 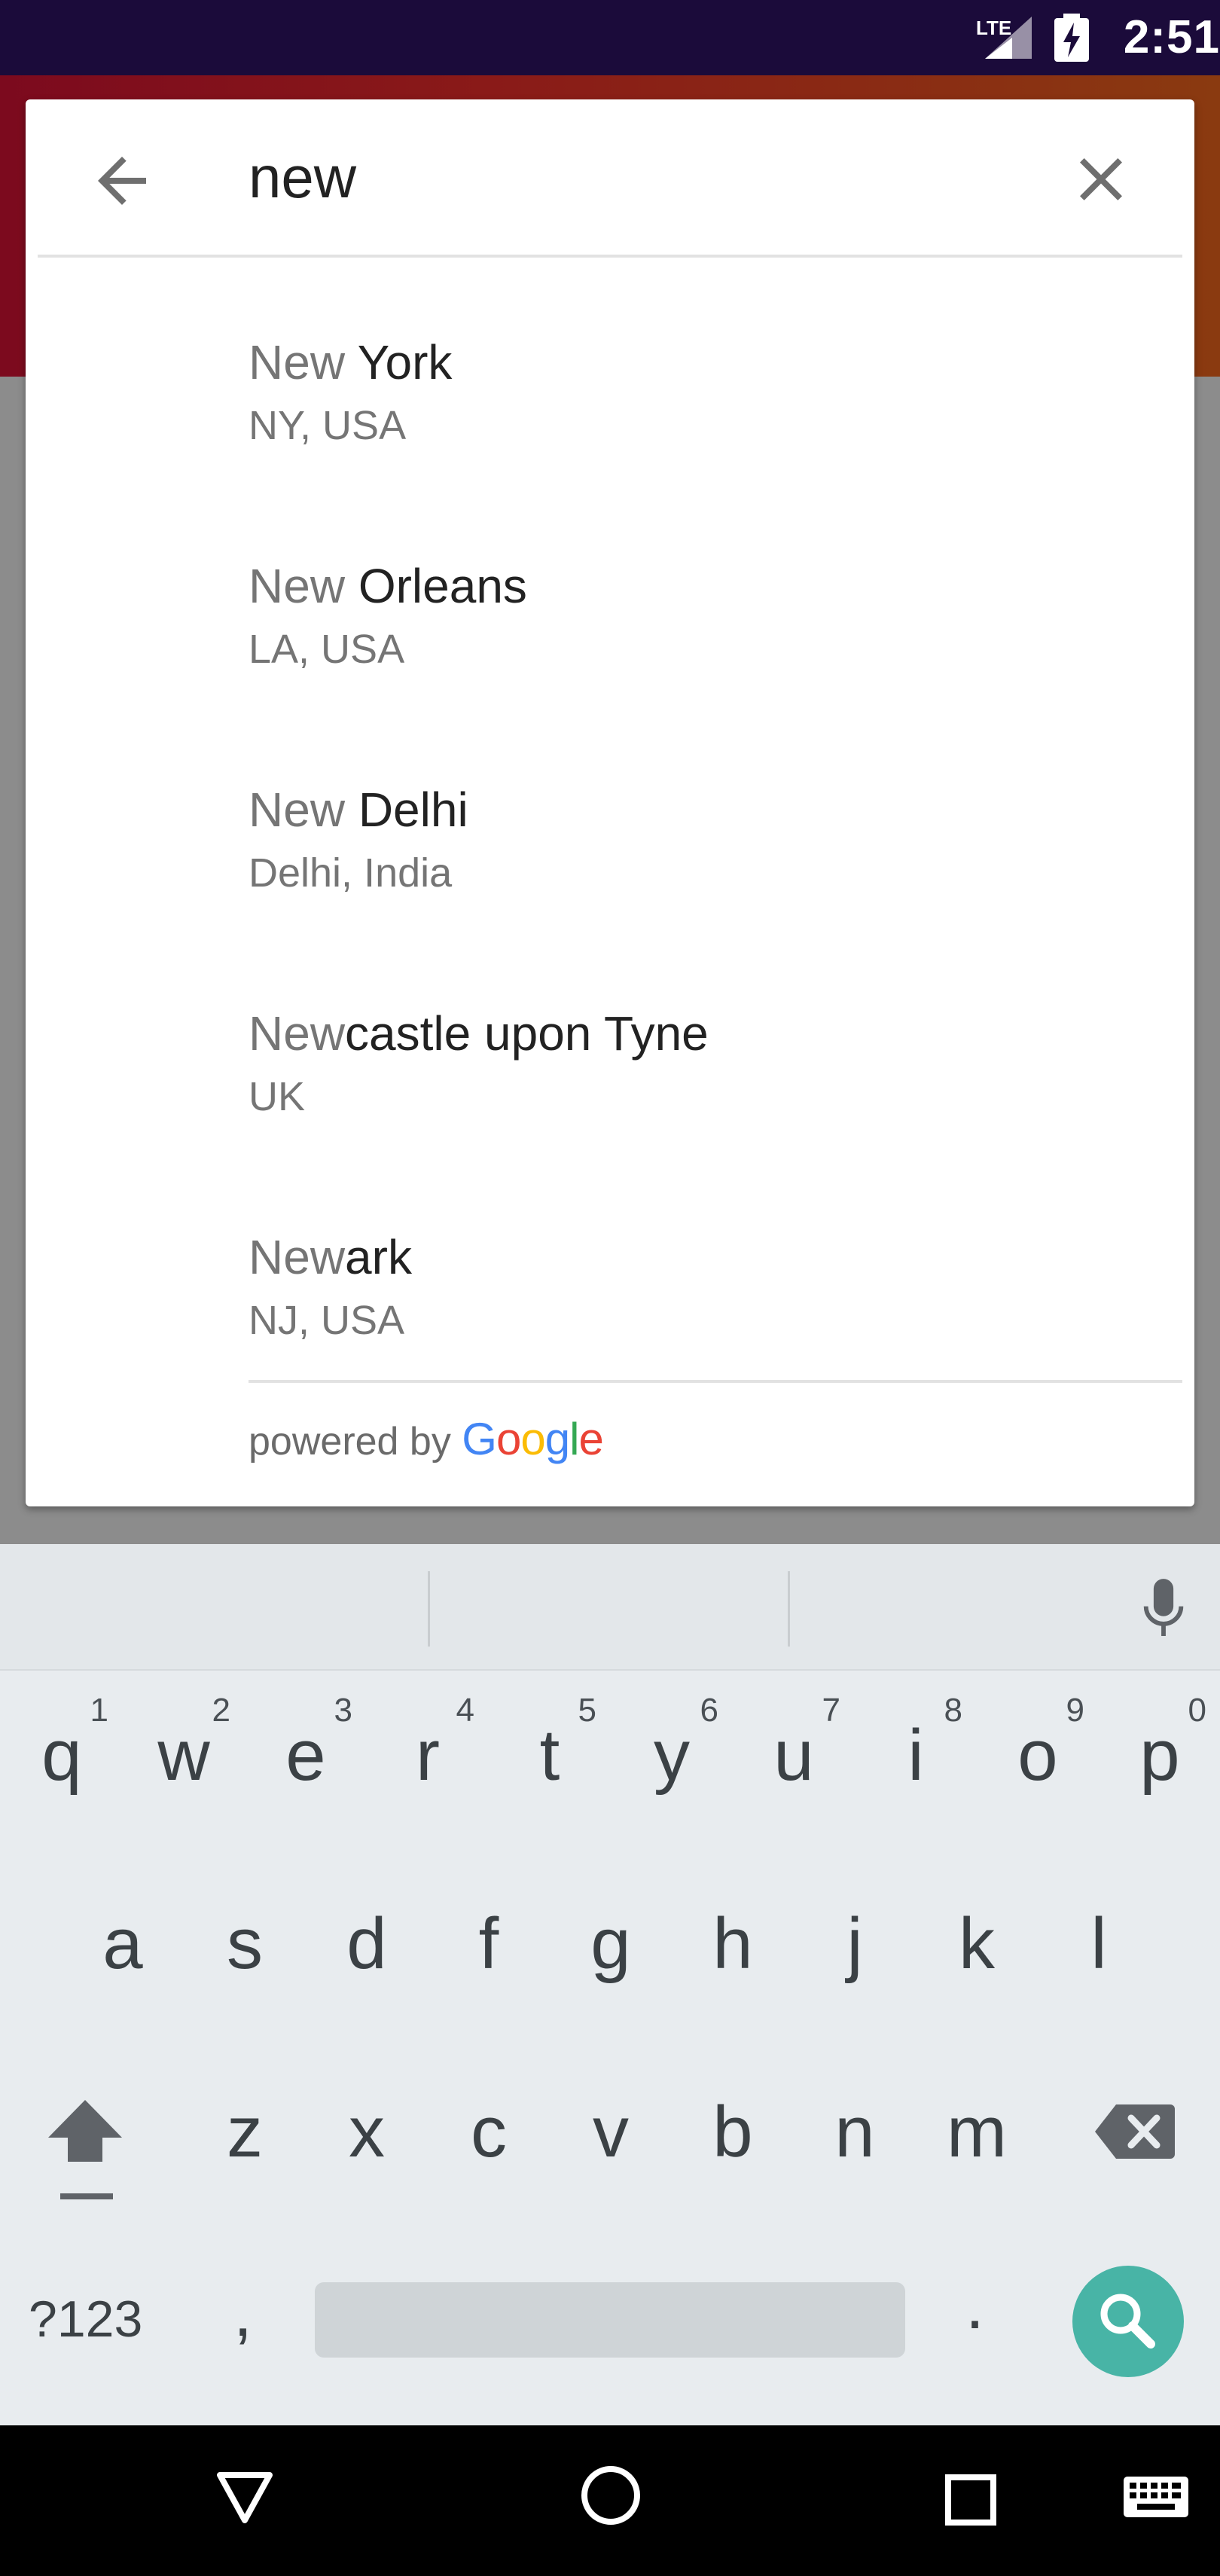 What do you see at coordinates (1156, 2497) in the screenshot?
I see `keyboard-icon` at bounding box center [1156, 2497].